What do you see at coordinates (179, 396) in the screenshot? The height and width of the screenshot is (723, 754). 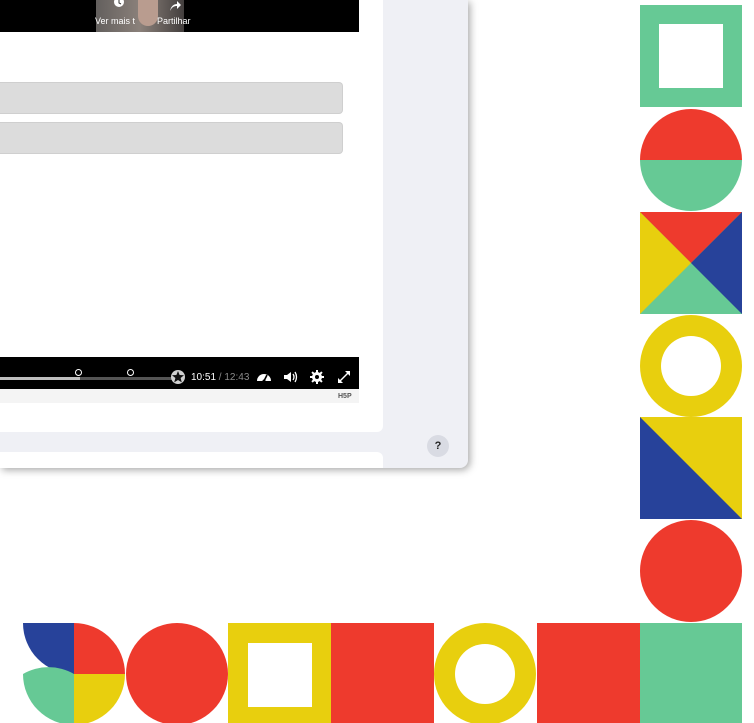 I see `h5p-footer` at bounding box center [179, 396].